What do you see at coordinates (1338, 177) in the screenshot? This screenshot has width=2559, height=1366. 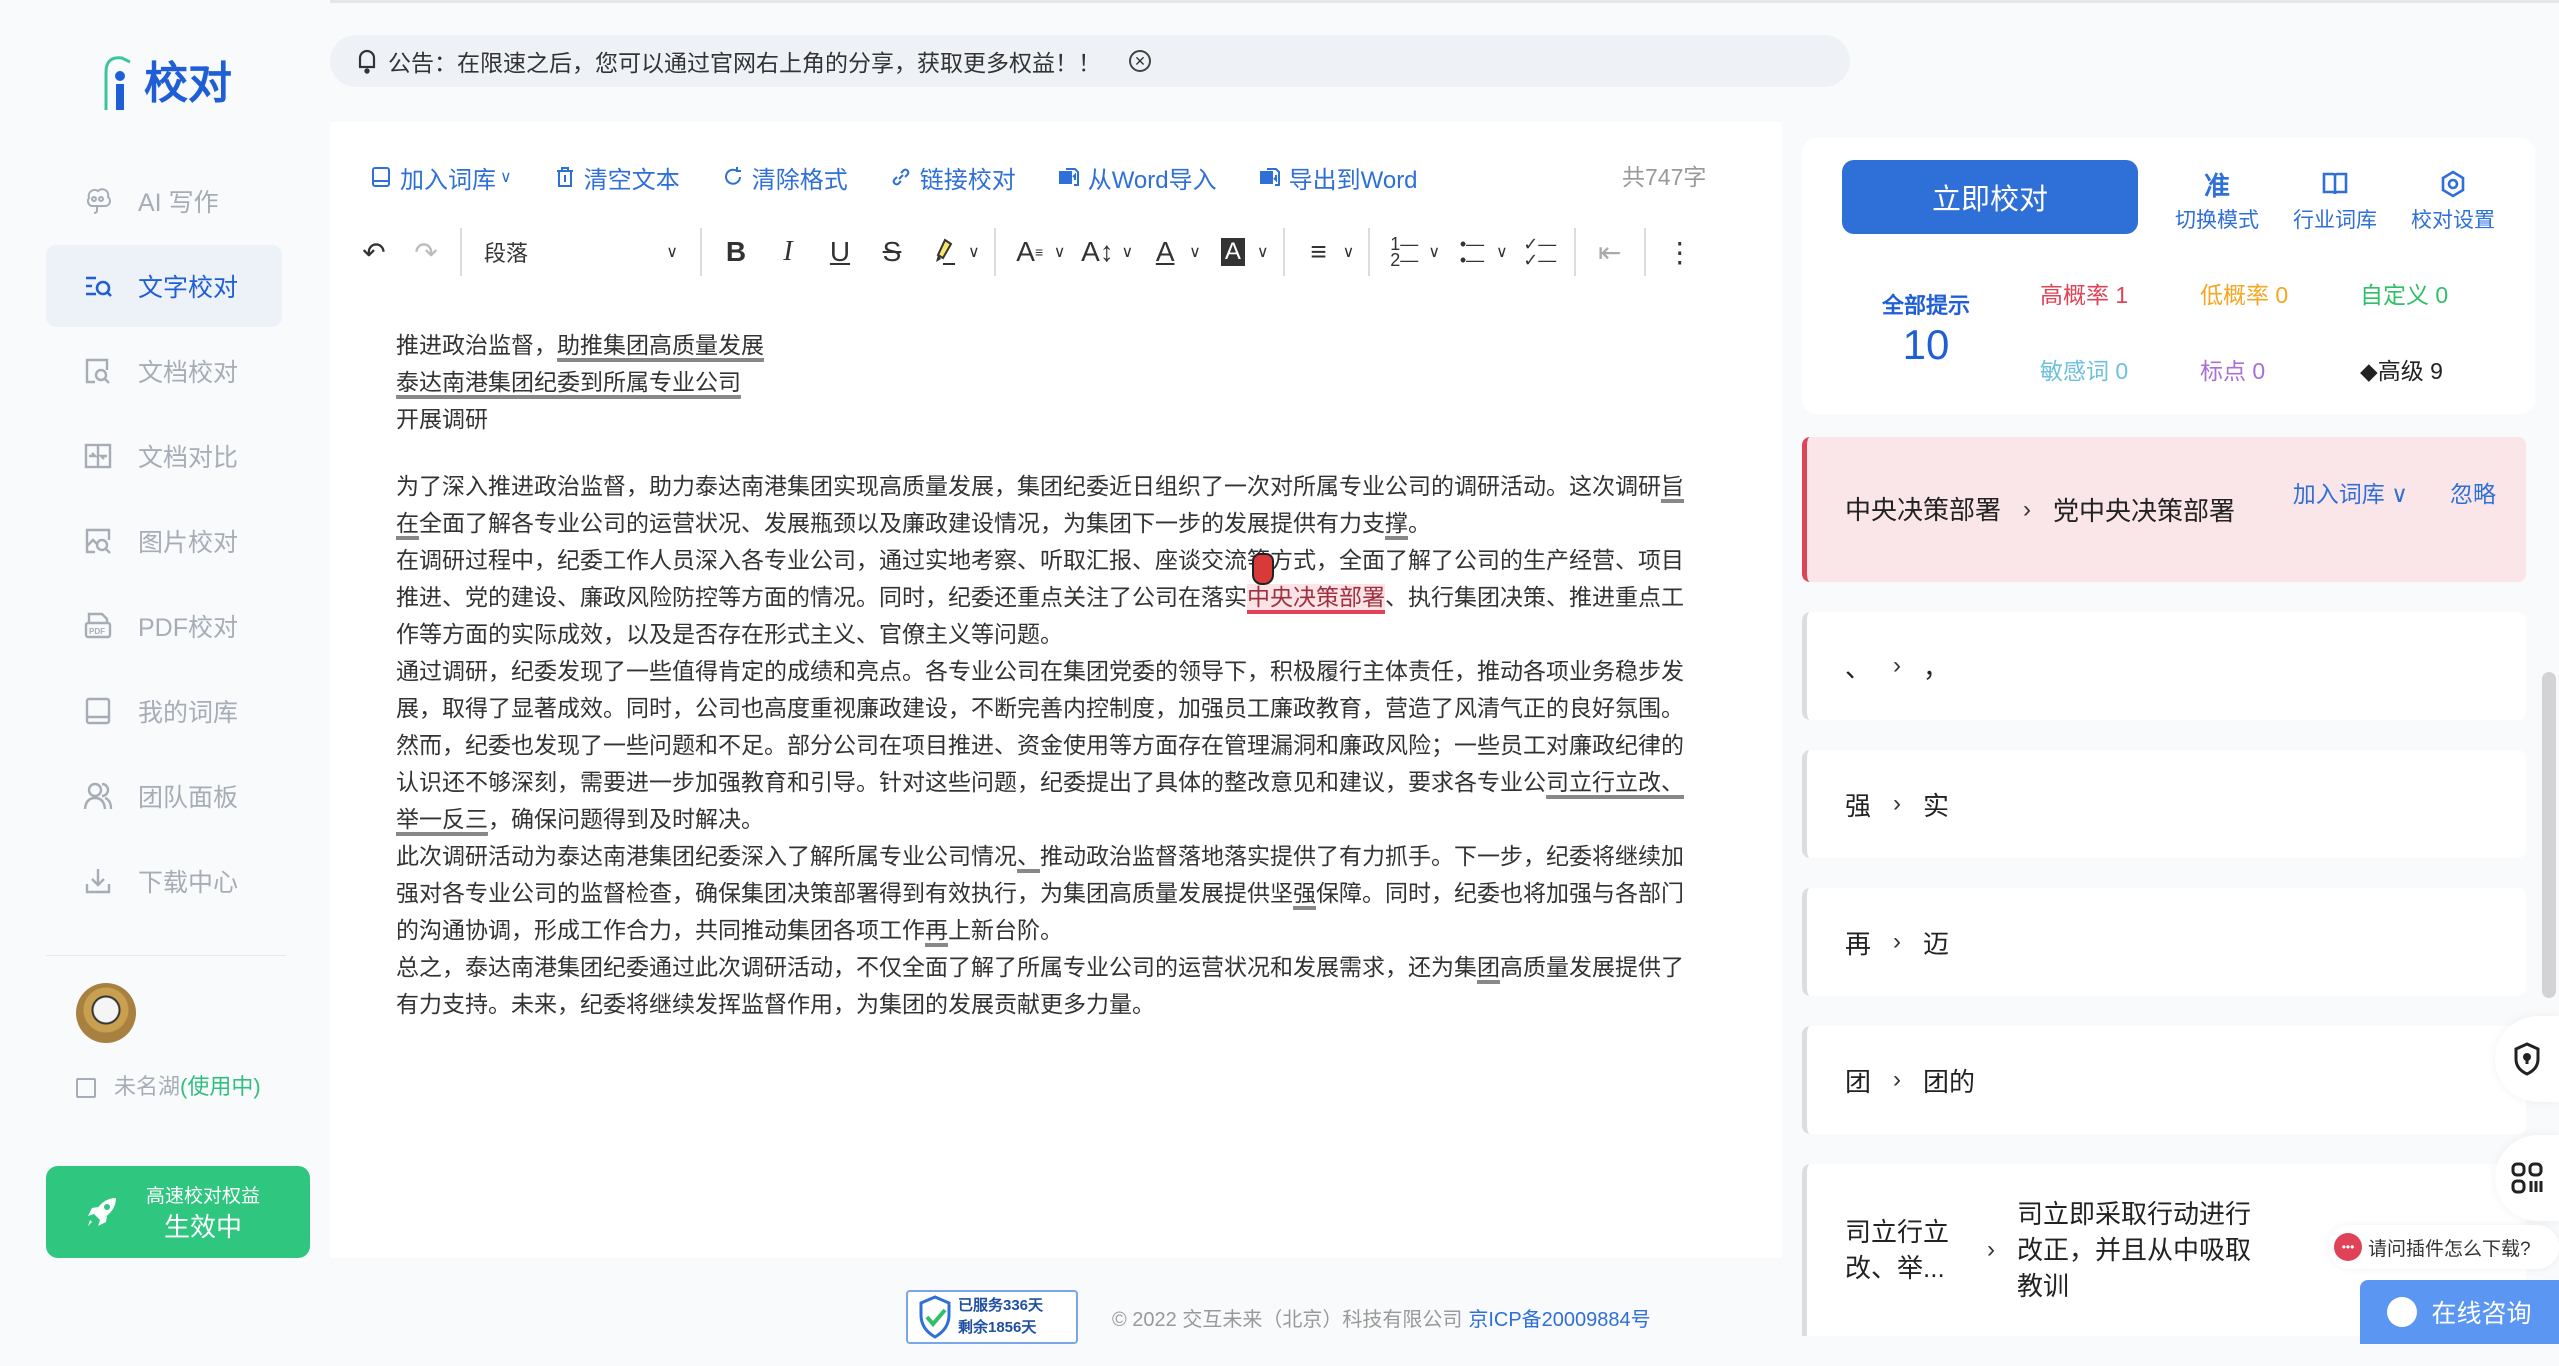 I see `export-word-button: 导出到Word` at bounding box center [1338, 177].